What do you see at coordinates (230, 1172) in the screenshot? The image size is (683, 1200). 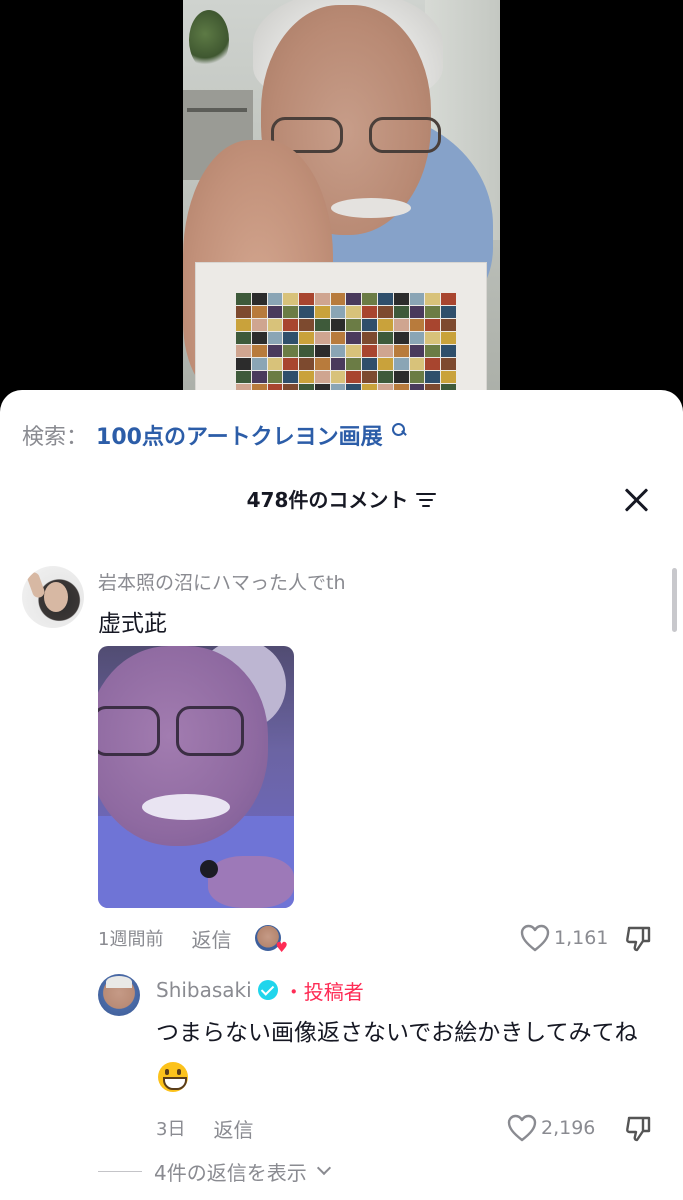 I see `view-replies-label: 4件の返信を表示` at bounding box center [230, 1172].